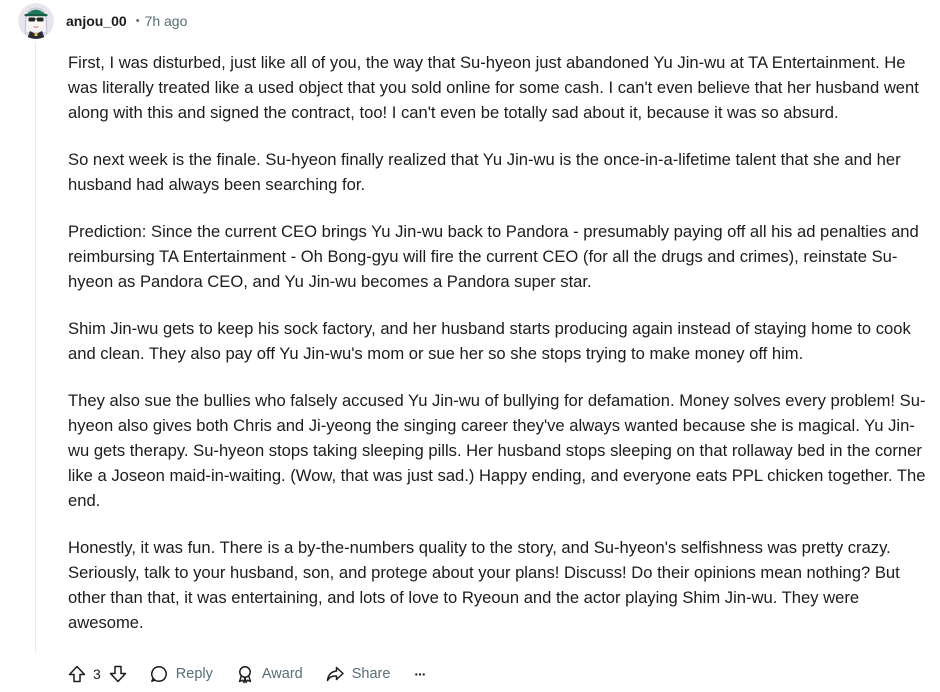 The image size is (940, 692). Describe the element at coordinates (96, 21) in the screenshot. I see `comment-author: anjou_00` at that location.